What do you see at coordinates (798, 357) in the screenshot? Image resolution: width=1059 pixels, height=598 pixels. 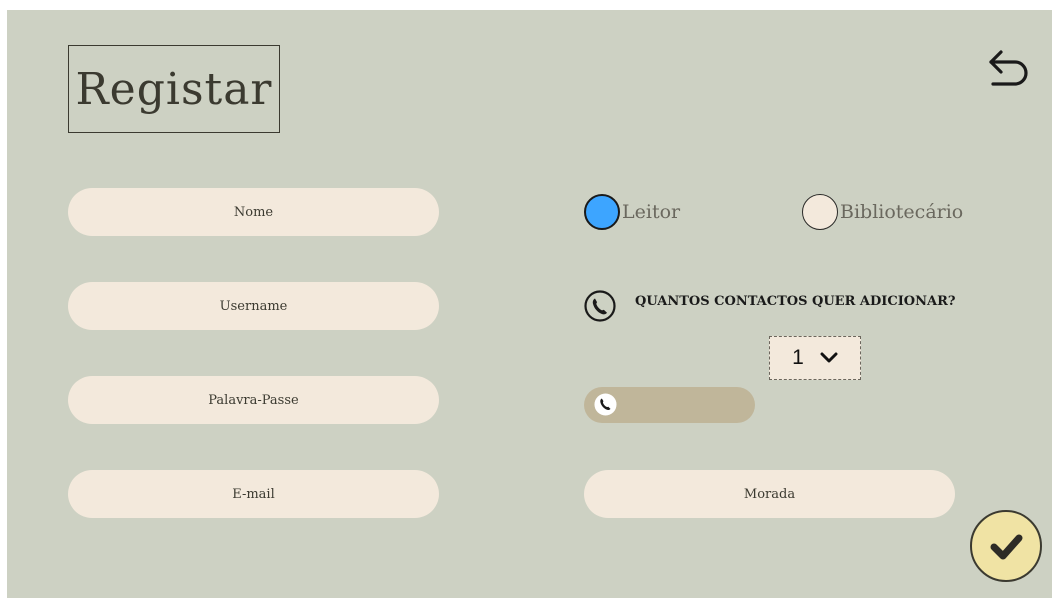 I see `contacts-count-value: 1` at bounding box center [798, 357].